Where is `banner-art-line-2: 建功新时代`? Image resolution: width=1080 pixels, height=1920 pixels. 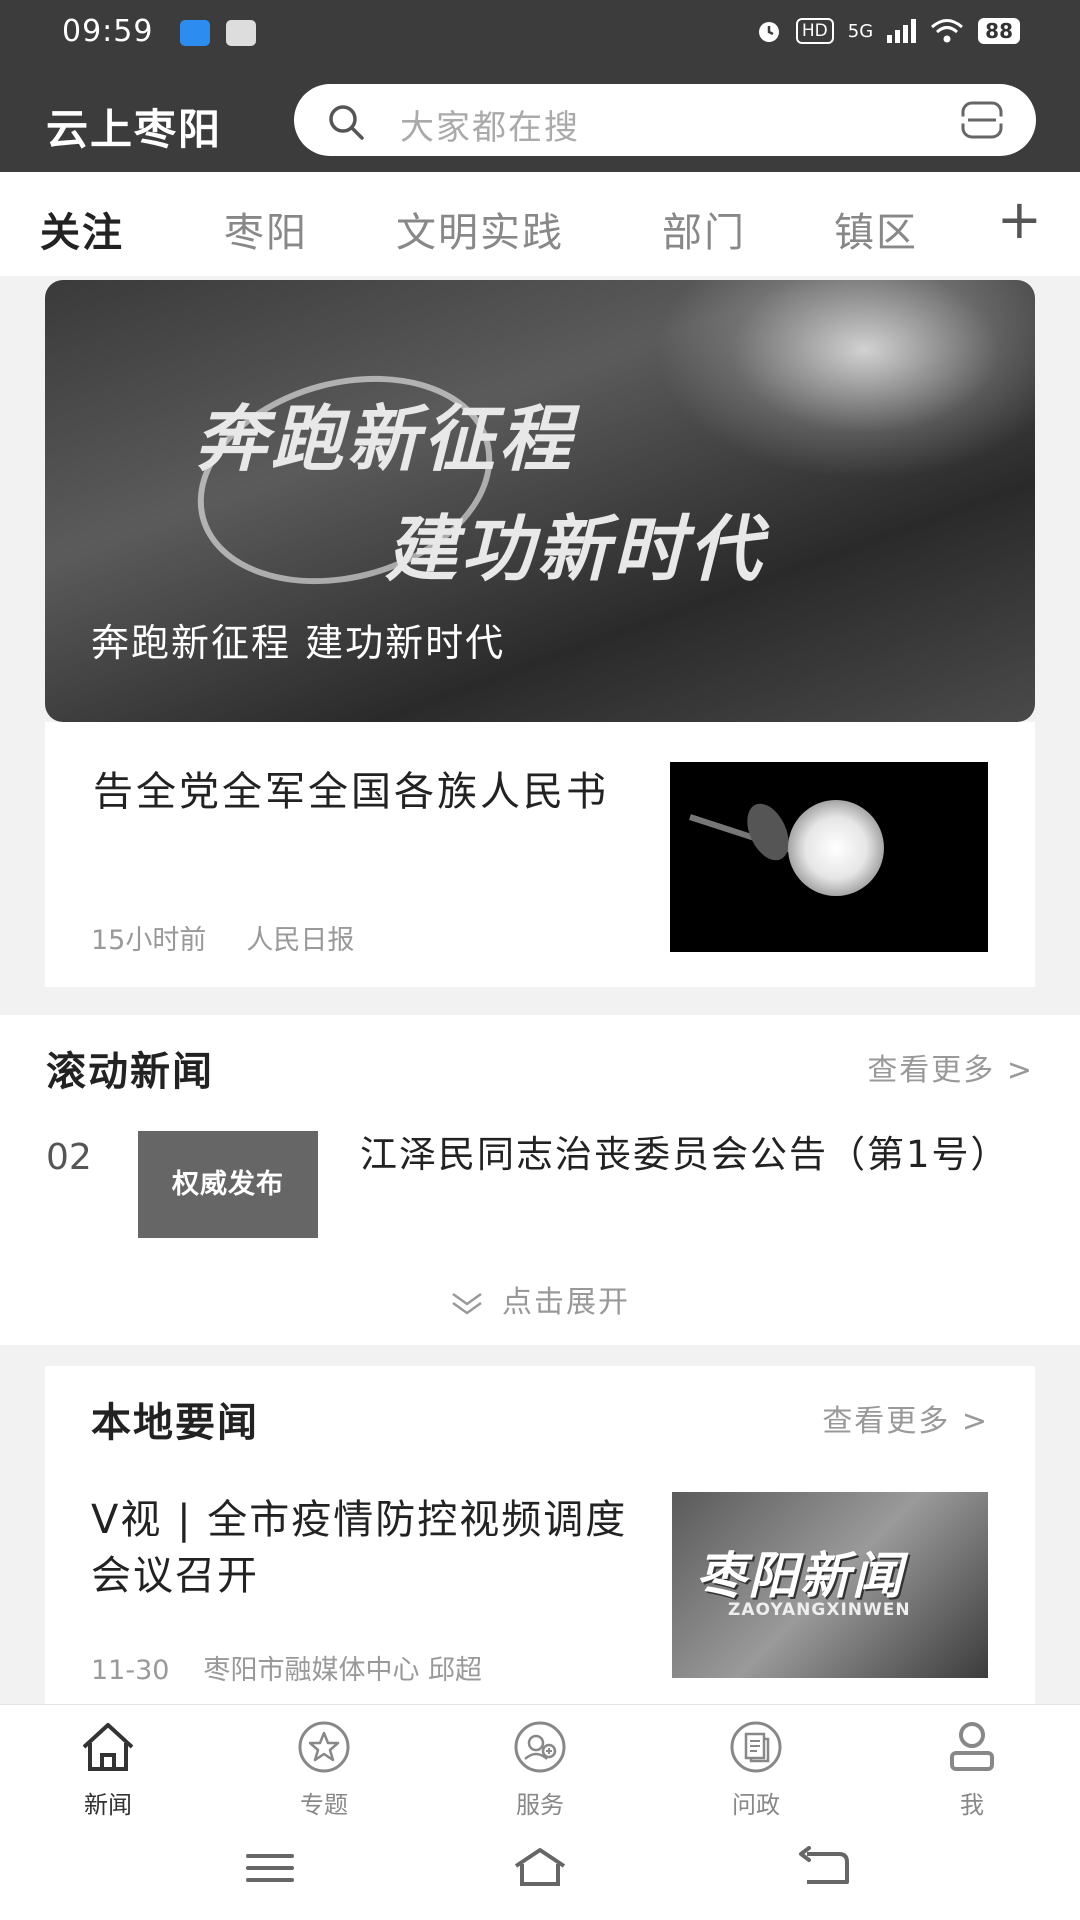
banner-art-line-2: 建功新时代 is located at coordinates (575, 549).